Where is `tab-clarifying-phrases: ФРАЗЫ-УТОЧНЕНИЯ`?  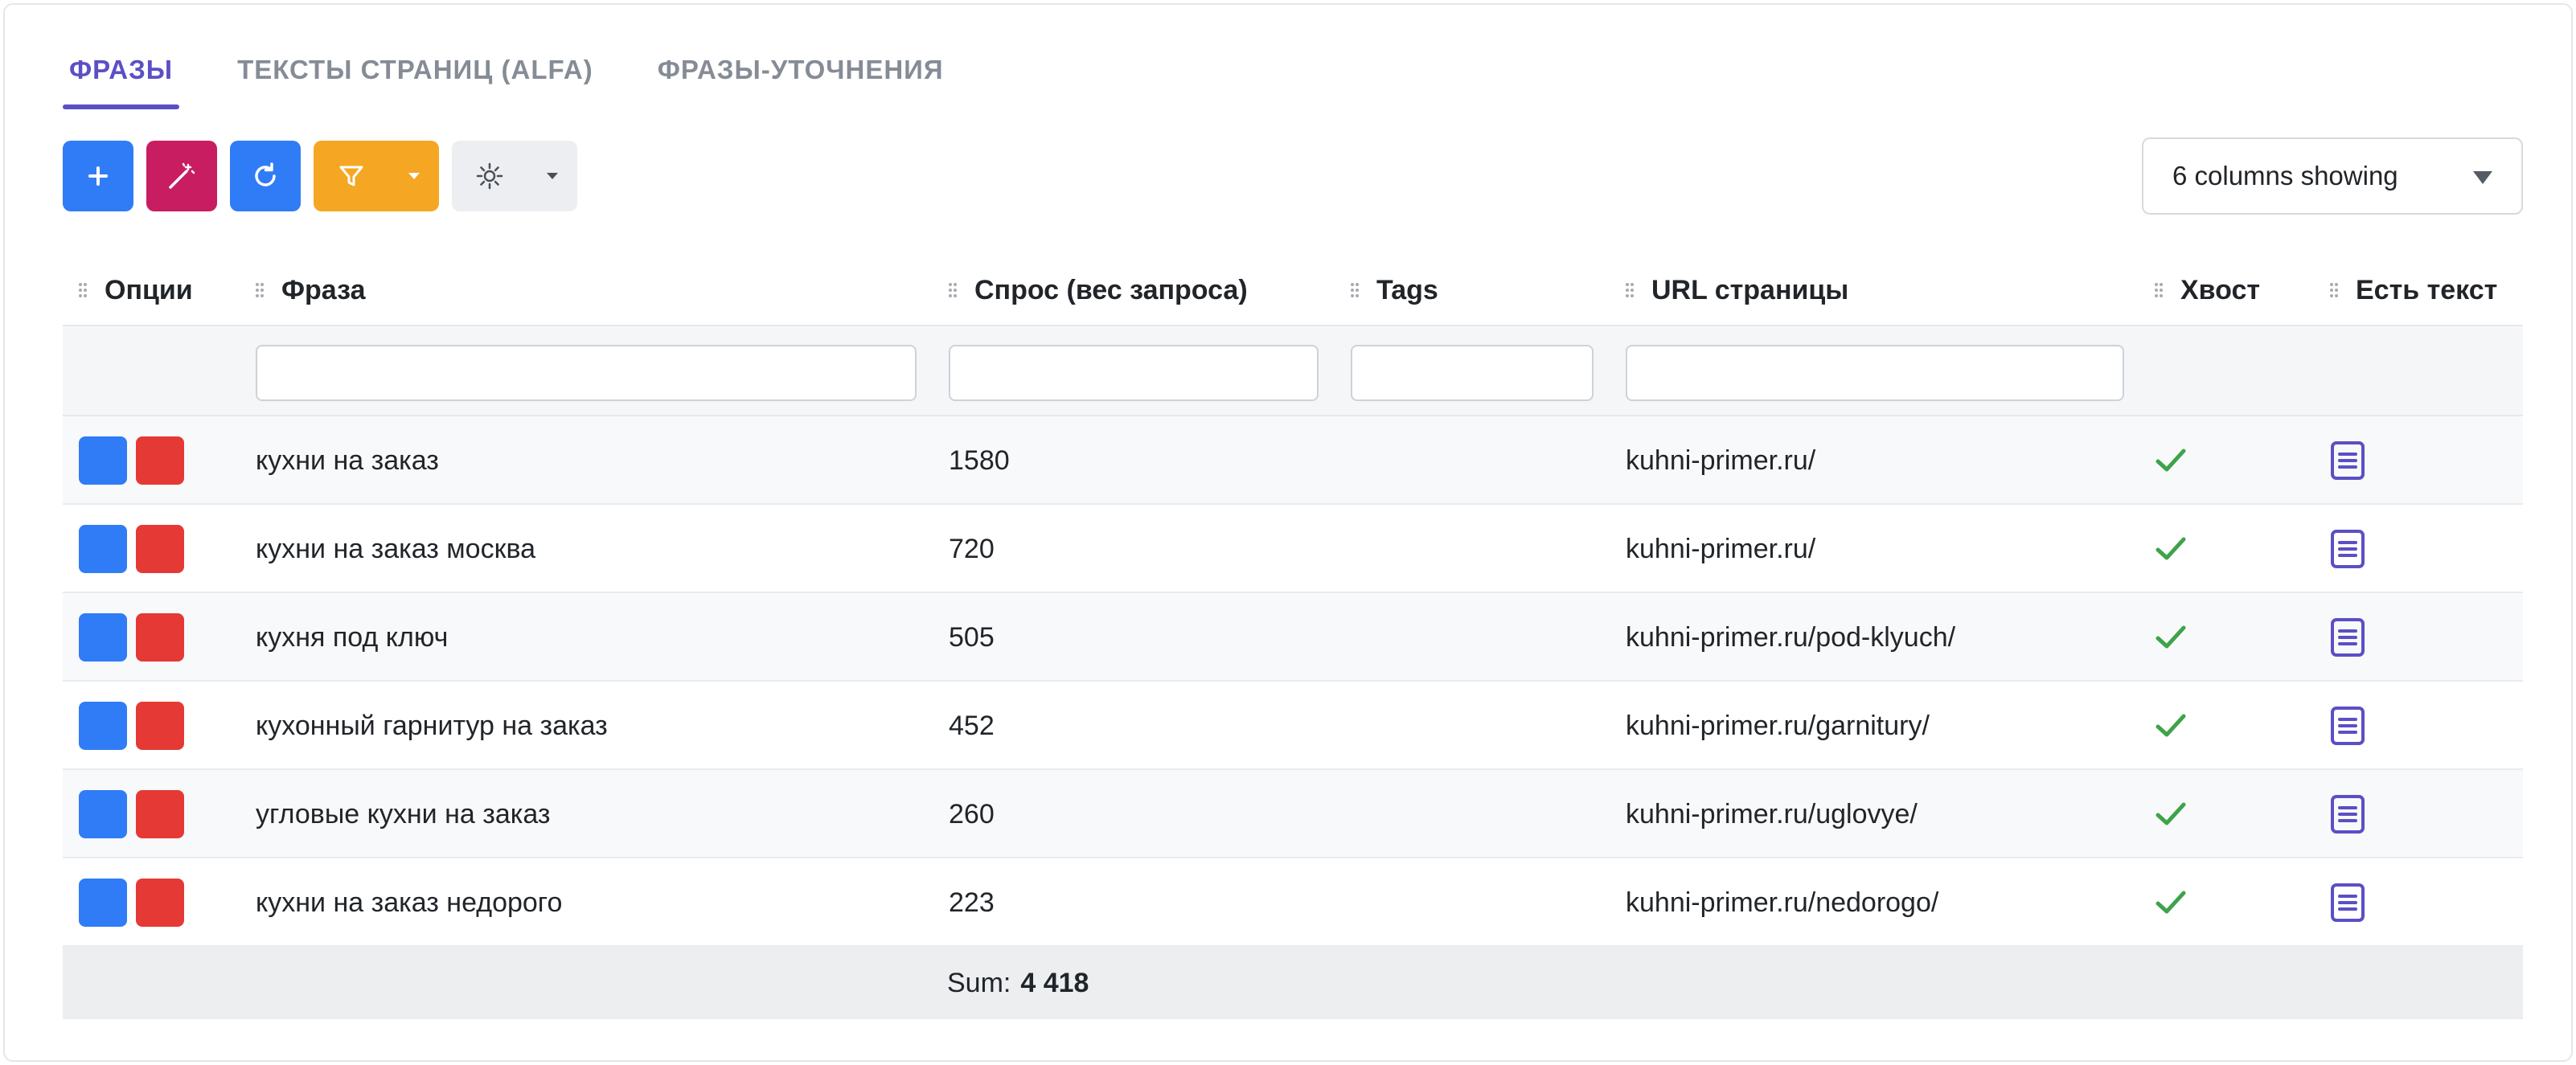 tab-clarifying-phrases: ФРАЗЫ-УТОЧНЕНИЯ is located at coordinates (800, 78).